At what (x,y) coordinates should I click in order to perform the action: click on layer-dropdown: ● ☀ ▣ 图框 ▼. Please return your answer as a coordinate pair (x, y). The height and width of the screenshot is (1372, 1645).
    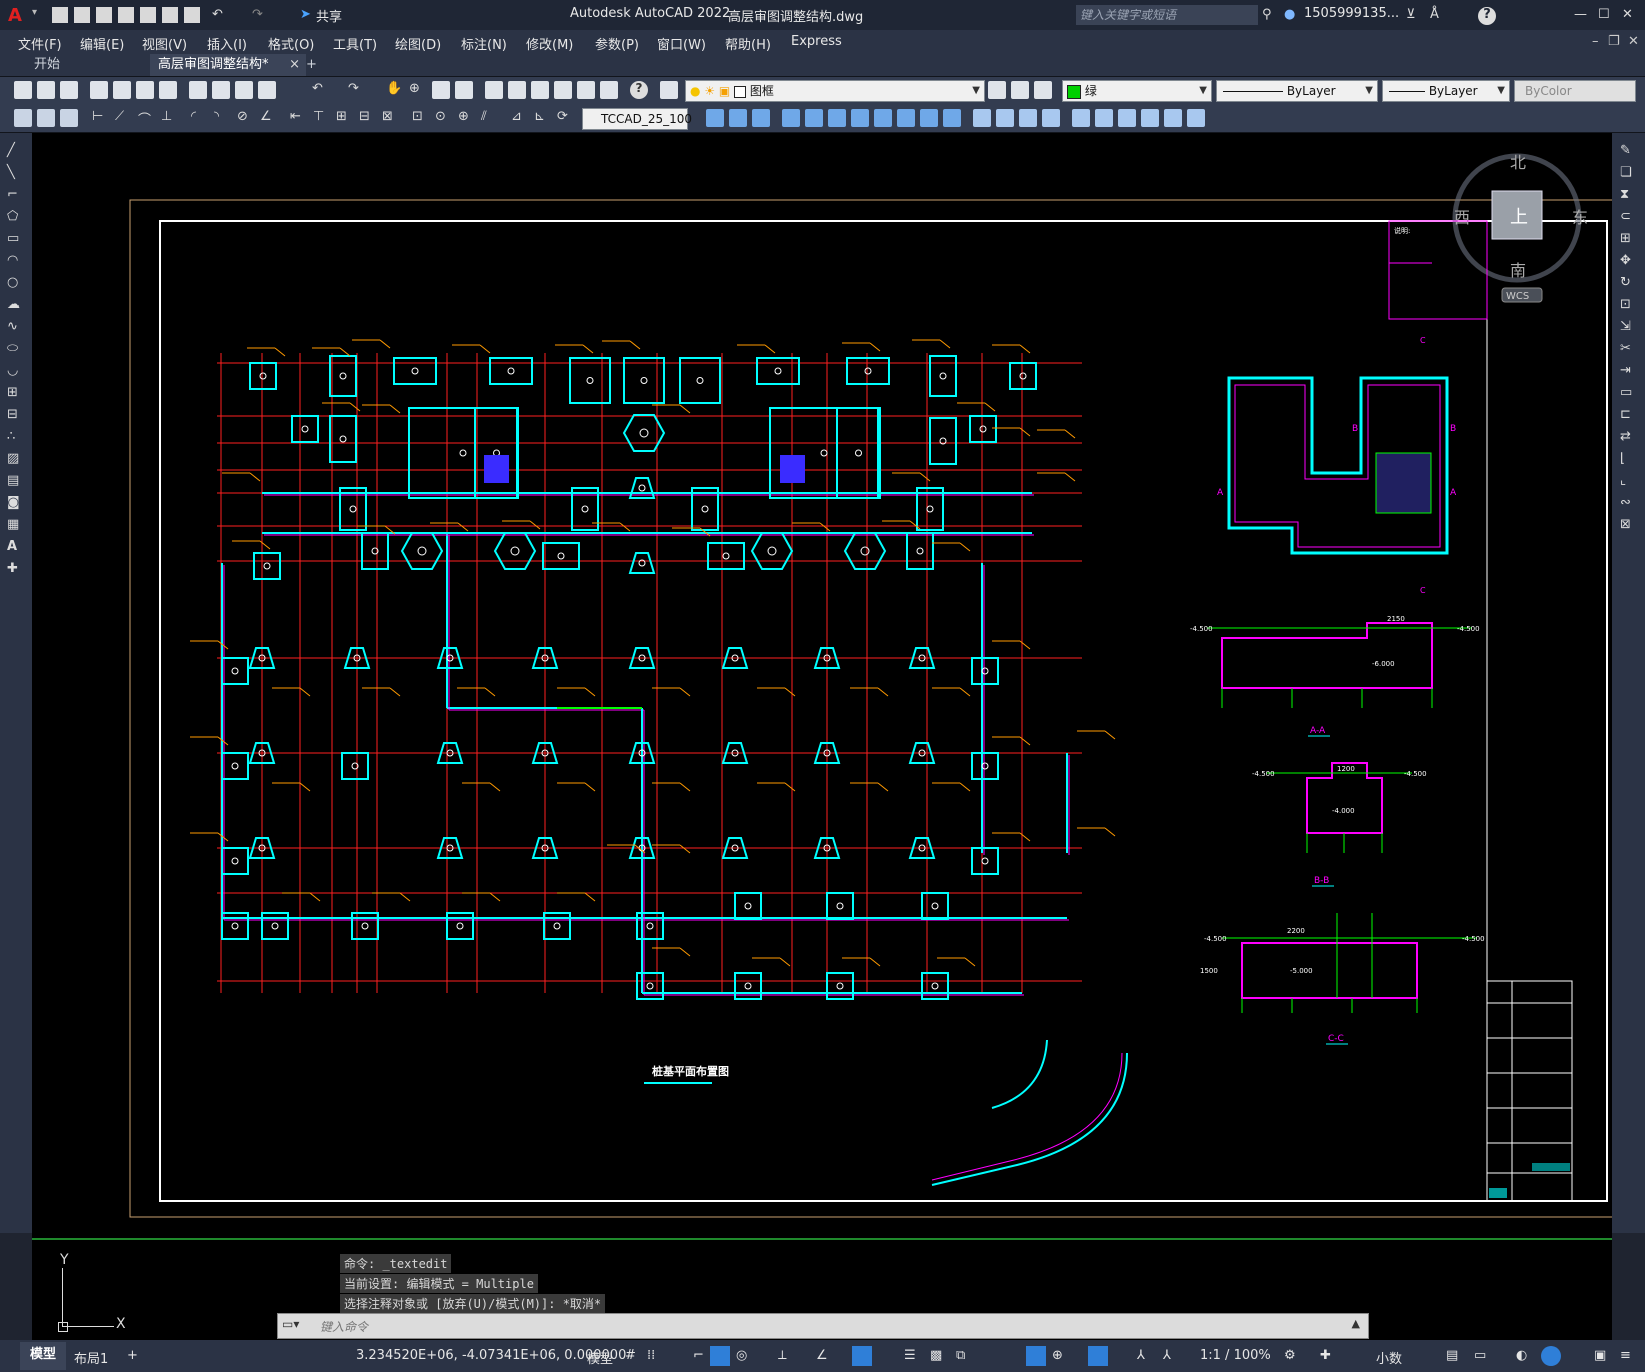
    Looking at the image, I should click on (835, 91).